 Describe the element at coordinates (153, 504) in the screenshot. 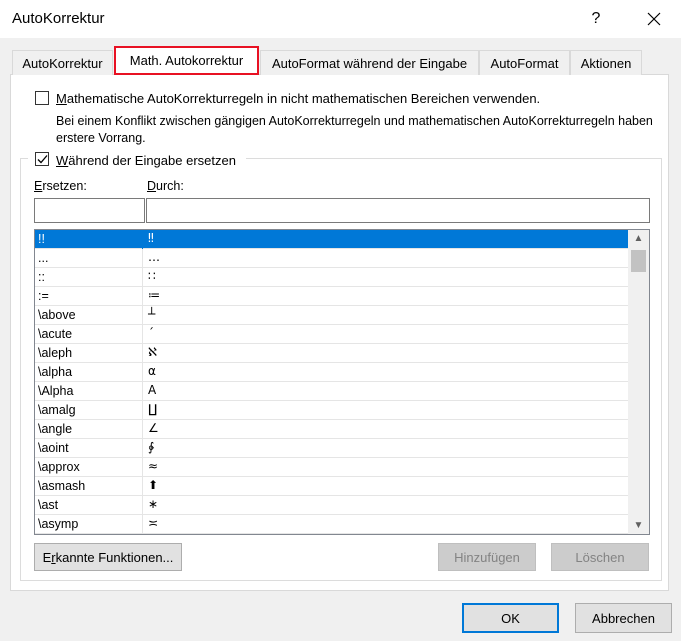

I see `entry-with: ∗` at that location.